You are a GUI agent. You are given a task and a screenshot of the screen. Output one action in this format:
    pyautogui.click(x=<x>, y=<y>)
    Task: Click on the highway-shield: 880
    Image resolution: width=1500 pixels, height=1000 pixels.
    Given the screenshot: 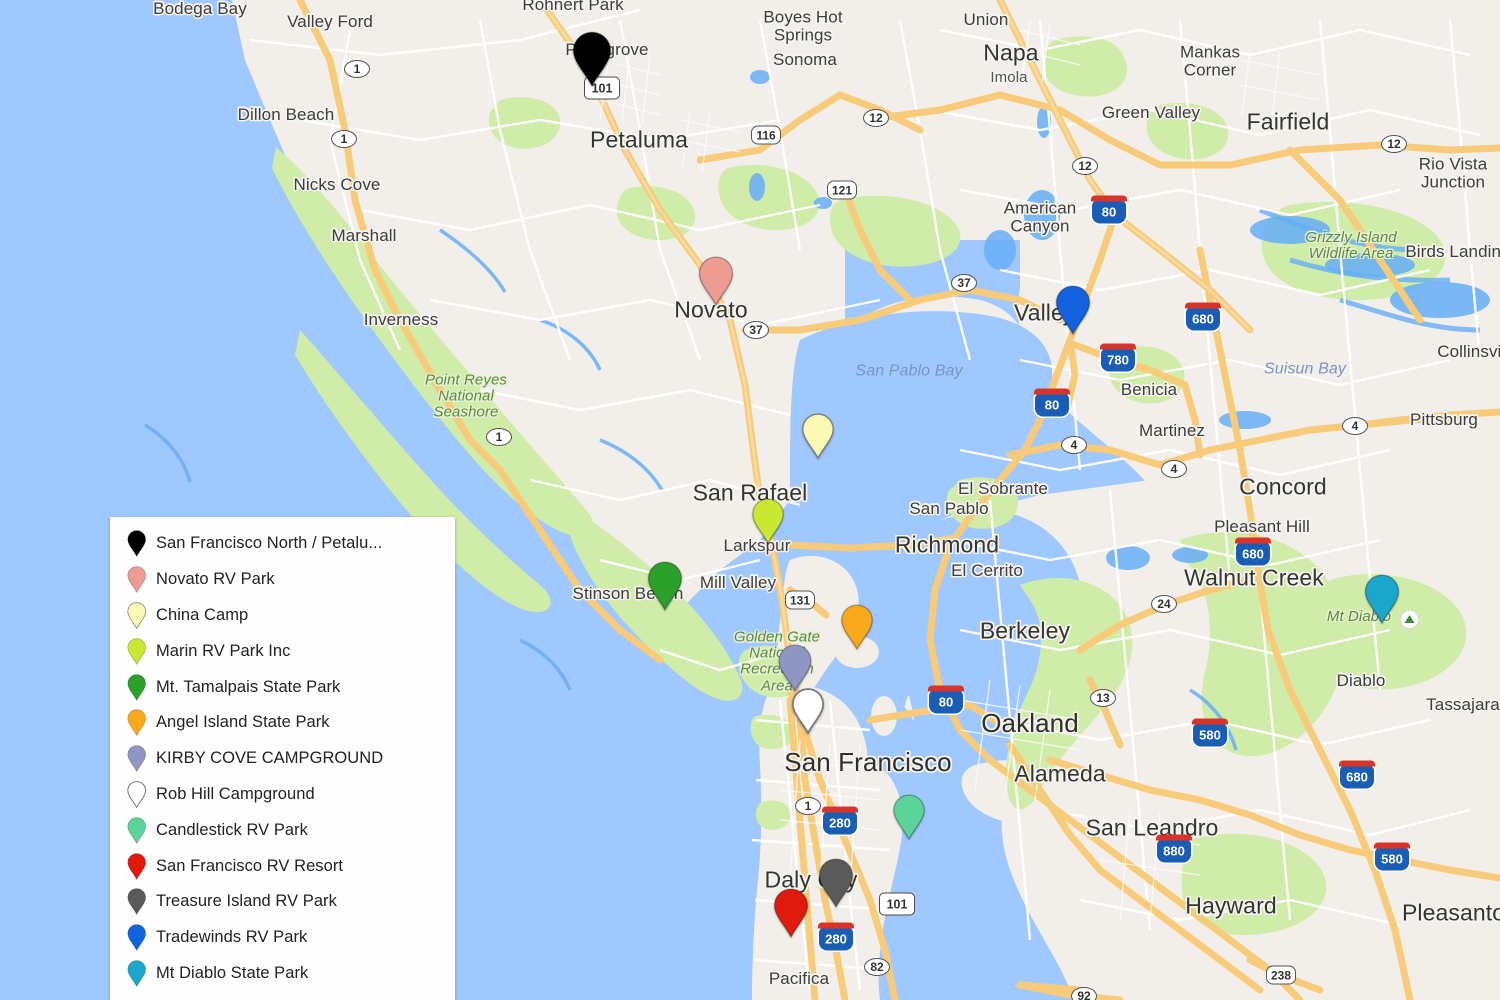 What is the action you would take?
    pyautogui.click(x=1174, y=848)
    